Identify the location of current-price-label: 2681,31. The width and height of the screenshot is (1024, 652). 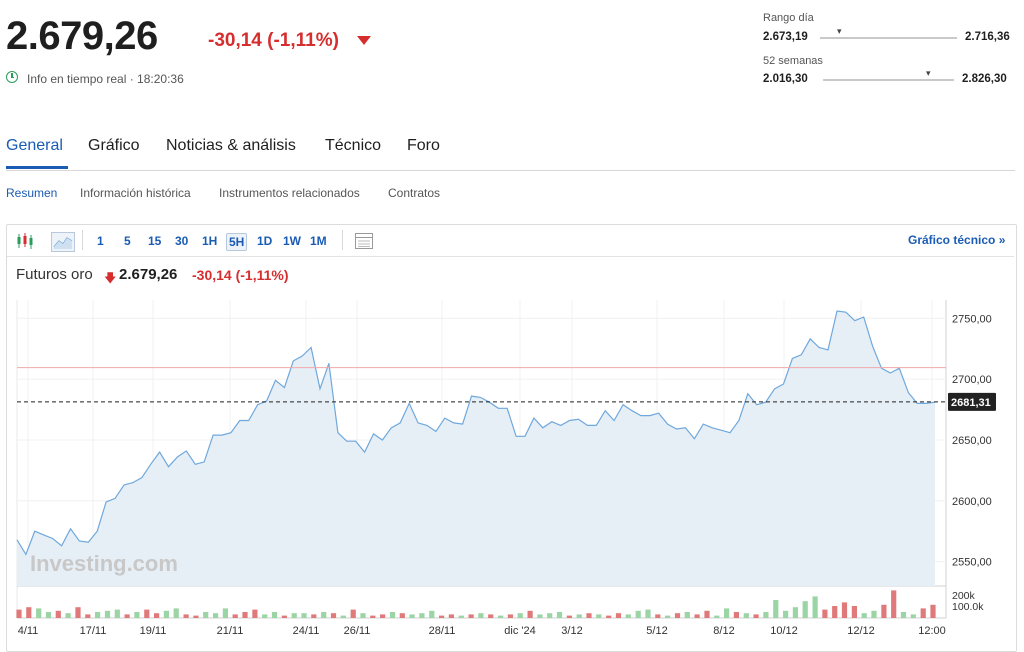
(971, 403).